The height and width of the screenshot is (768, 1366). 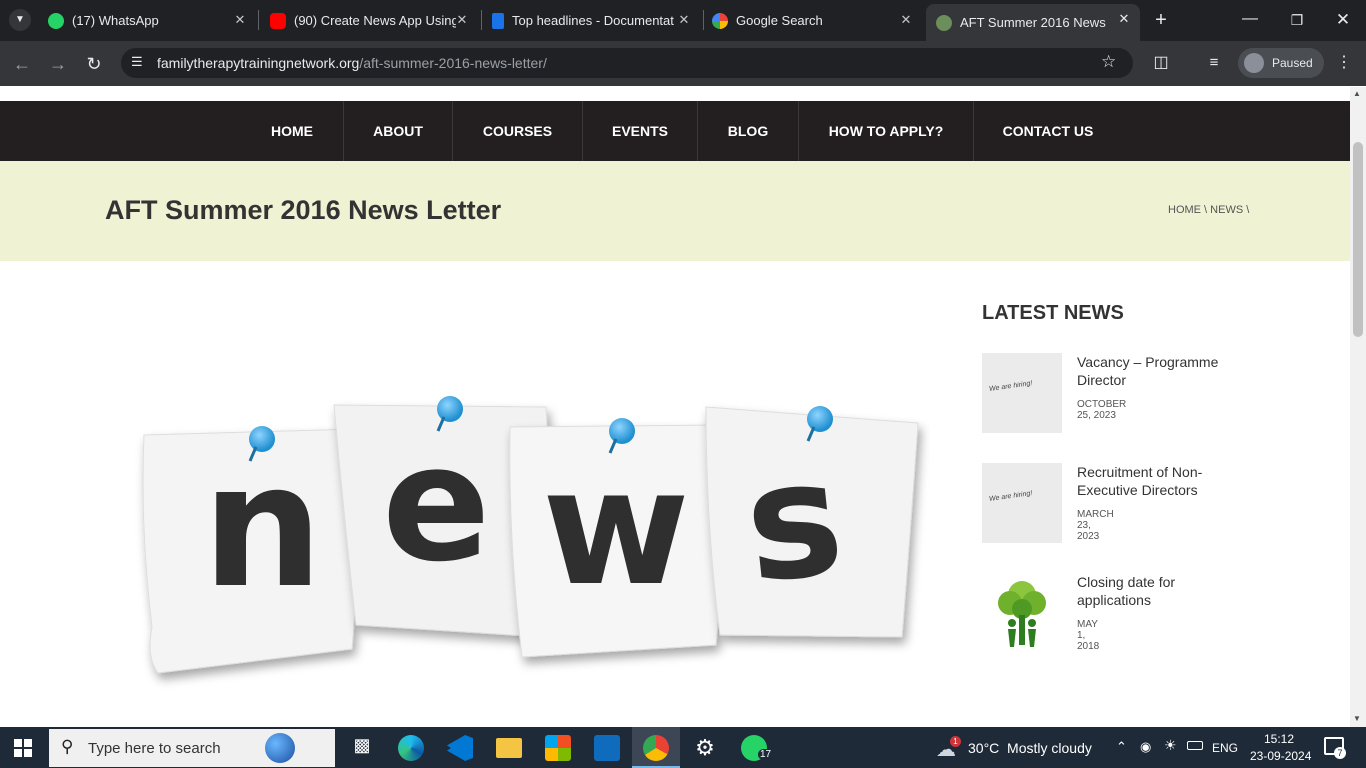 What do you see at coordinates (292, 131) in the screenshot?
I see `nav-home: HOME` at bounding box center [292, 131].